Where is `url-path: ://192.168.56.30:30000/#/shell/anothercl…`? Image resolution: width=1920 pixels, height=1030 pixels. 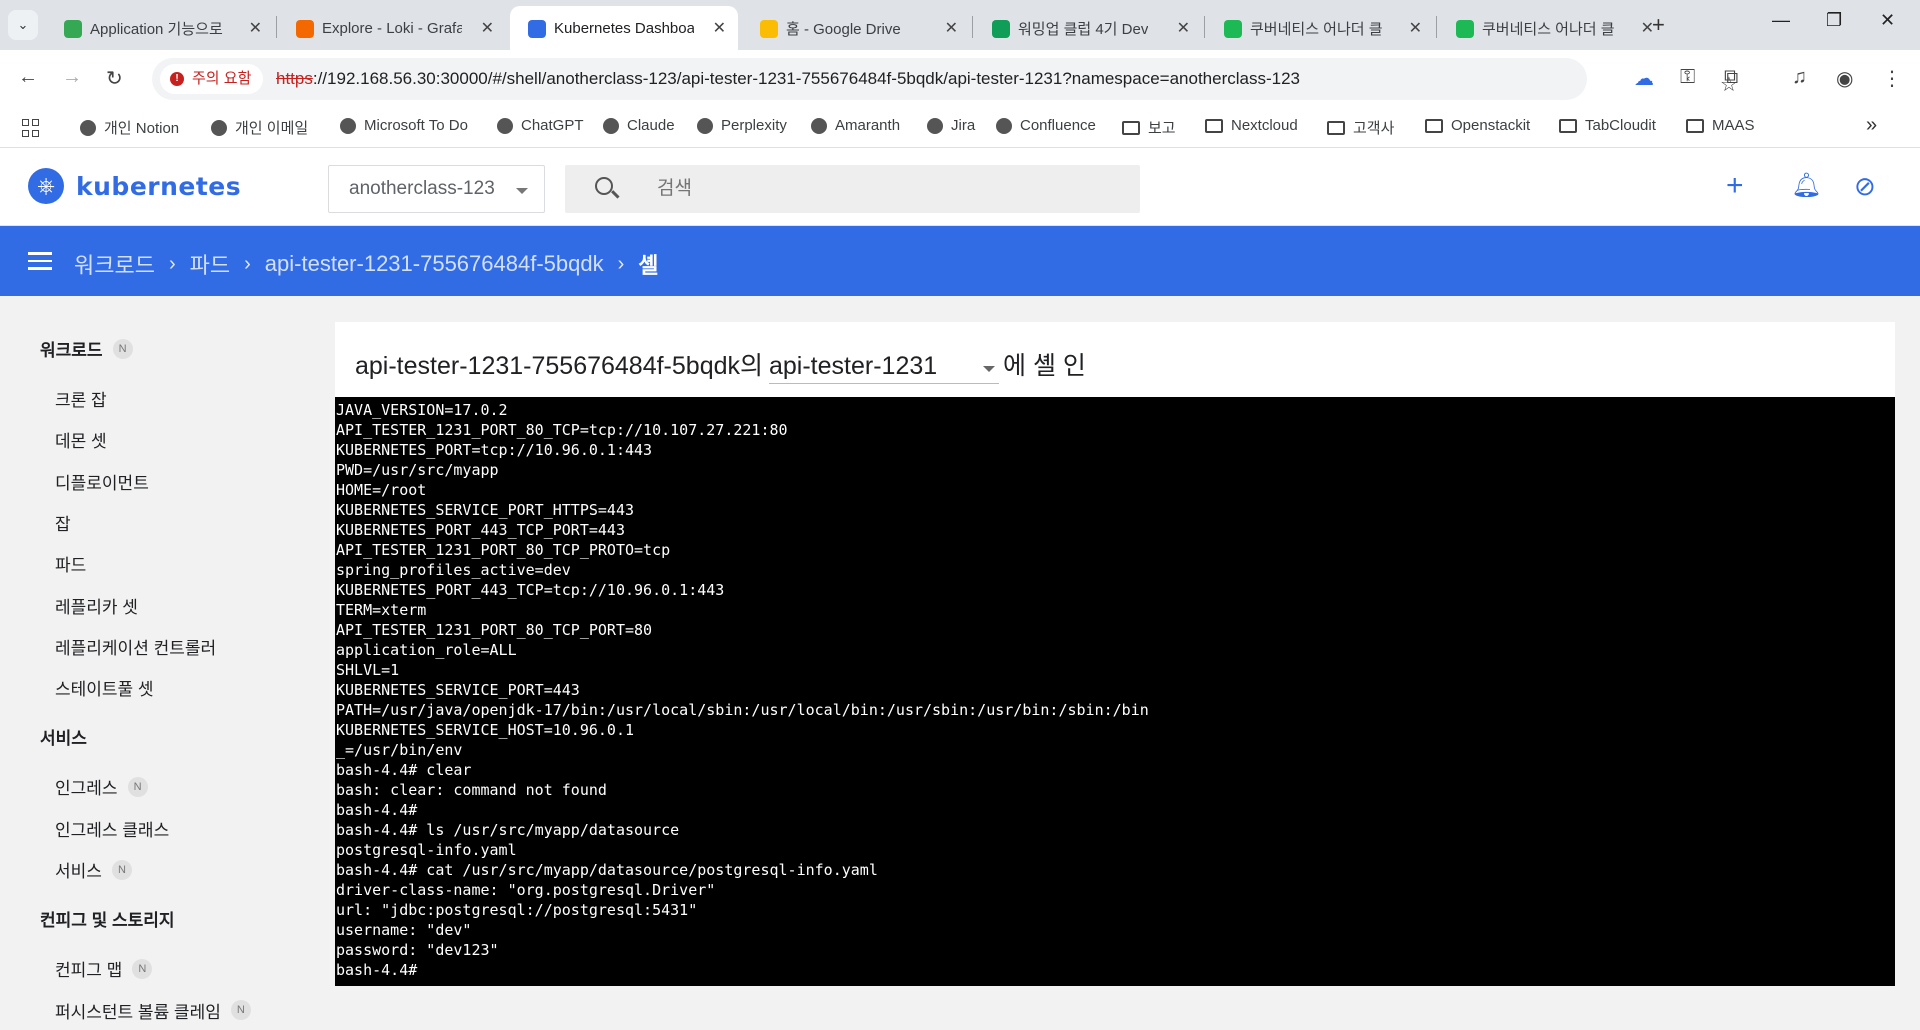 url-path: ://192.168.56.30:30000/#/shell/anothercl… is located at coordinates (806, 78).